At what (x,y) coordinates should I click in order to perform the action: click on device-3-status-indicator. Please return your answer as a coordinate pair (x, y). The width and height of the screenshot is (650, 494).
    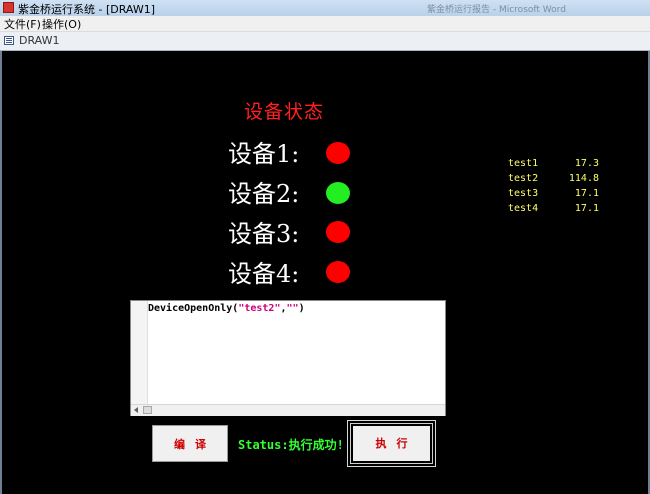
    Looking at the image, I should click on (338, 232).